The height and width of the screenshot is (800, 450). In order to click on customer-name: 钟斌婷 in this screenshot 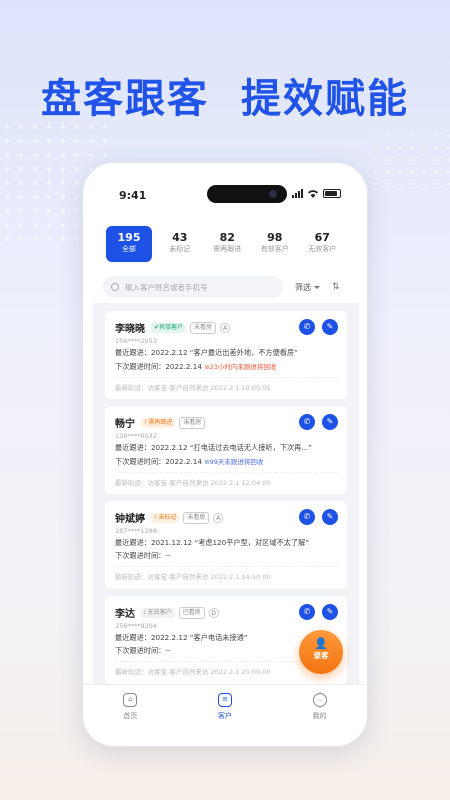, I will do `click(130, 519)`.